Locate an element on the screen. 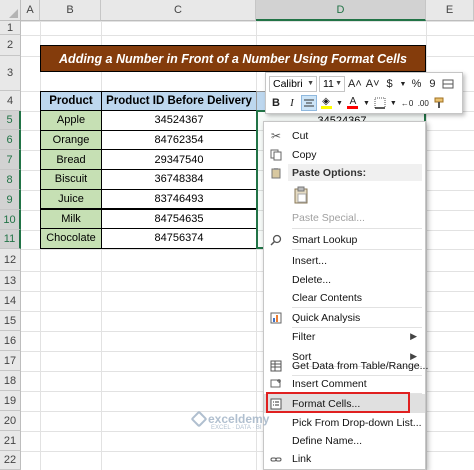  menu-item-clear-contents: Clear Contents is located at coordinates (344, 297).